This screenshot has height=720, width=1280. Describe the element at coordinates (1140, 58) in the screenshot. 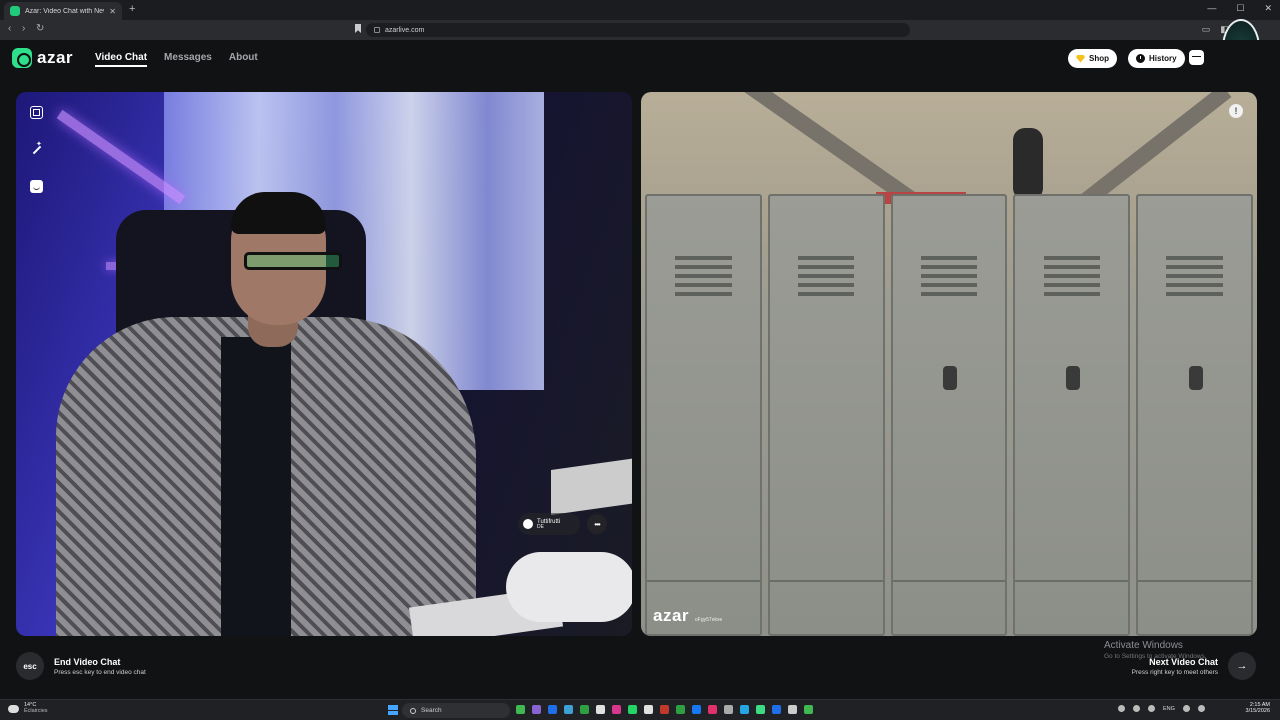

I see `clock-icon` at that location.